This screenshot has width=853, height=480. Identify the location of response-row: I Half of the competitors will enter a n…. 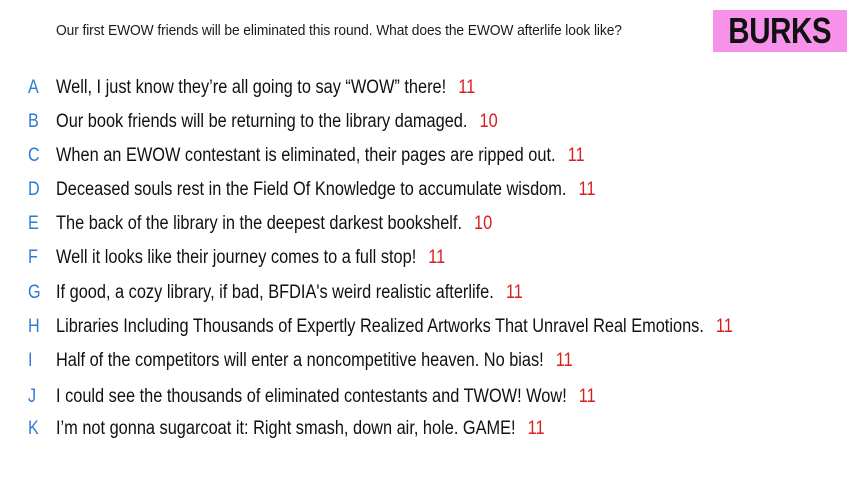
(426, 361).